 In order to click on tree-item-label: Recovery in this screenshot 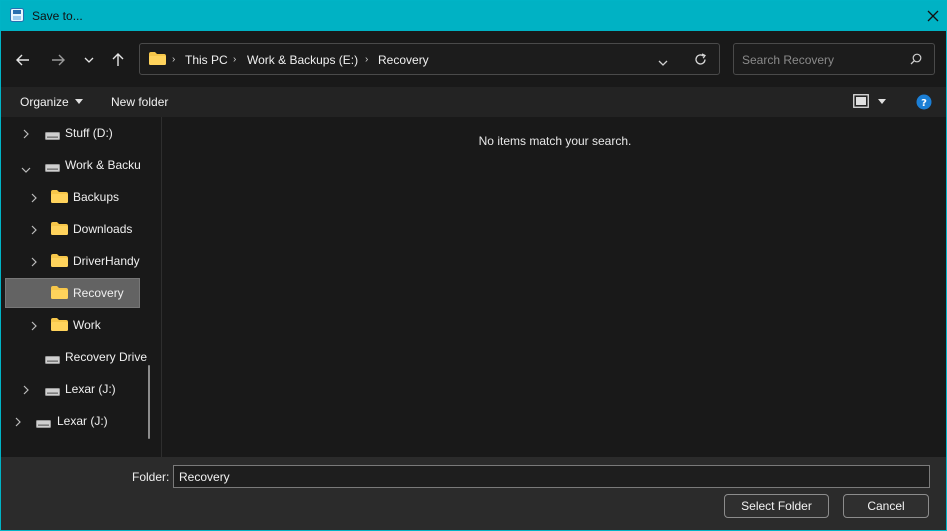, I will do `click(98, 293)`.